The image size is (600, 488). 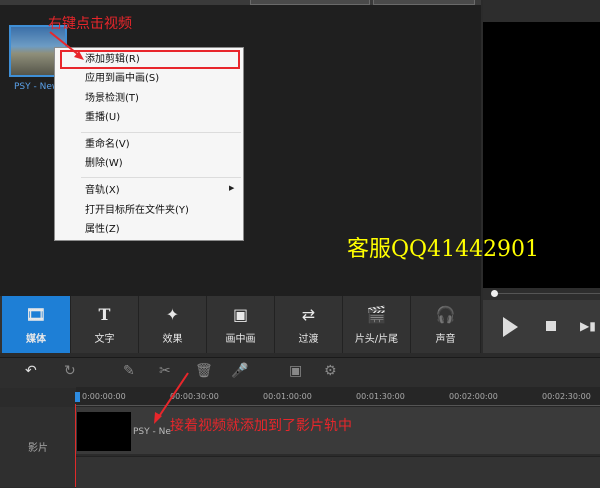 What do you see at coordinates (261, 426) in the screenshot?
I see `annotation-added: 接着视频就添加到了影片轨中` at bounding box center [261, 426].